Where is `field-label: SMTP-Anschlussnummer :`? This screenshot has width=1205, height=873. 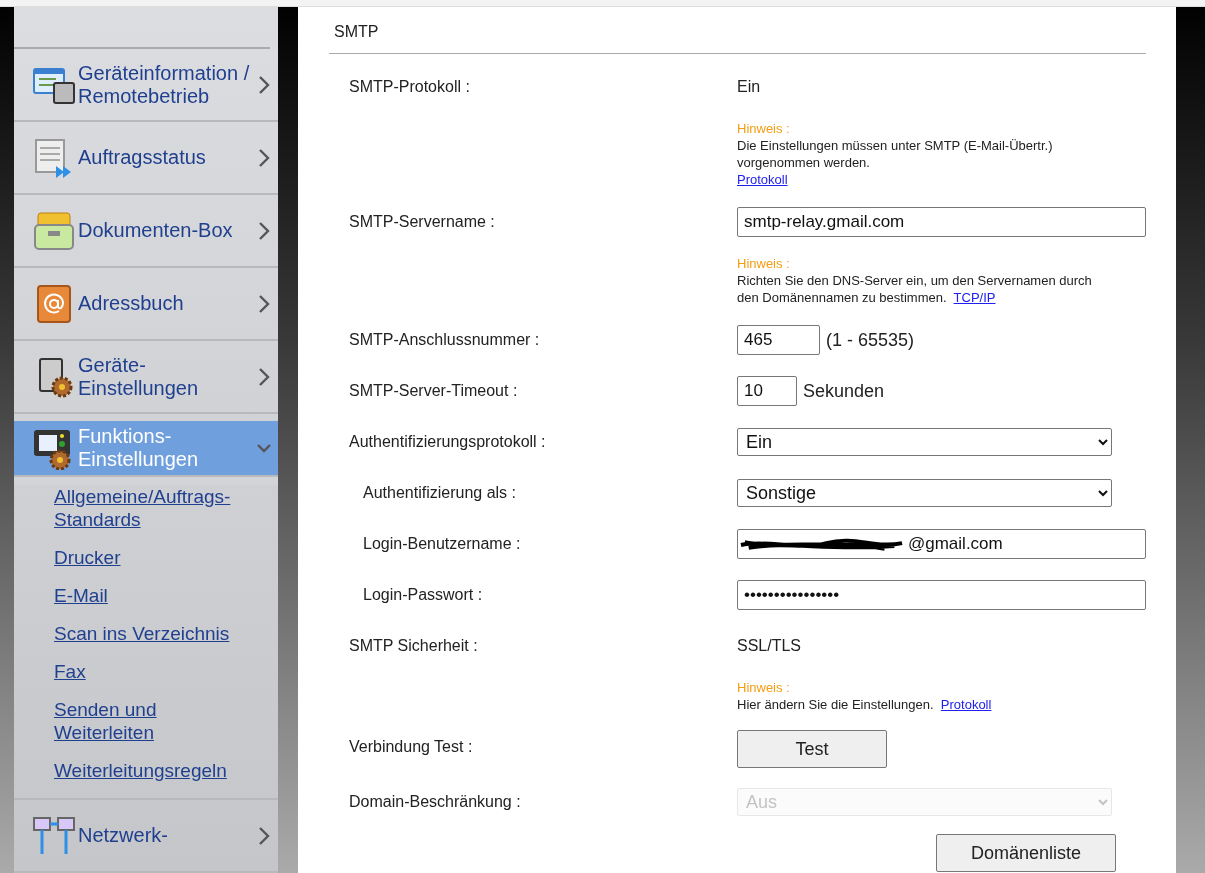
field-label: SMTP-Anschlussnummer : is located at coordinates (444, 340).